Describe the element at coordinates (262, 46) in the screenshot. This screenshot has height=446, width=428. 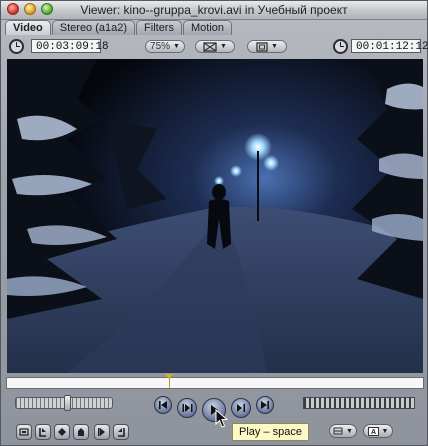
I see `overlay-frame-icon` at that location.